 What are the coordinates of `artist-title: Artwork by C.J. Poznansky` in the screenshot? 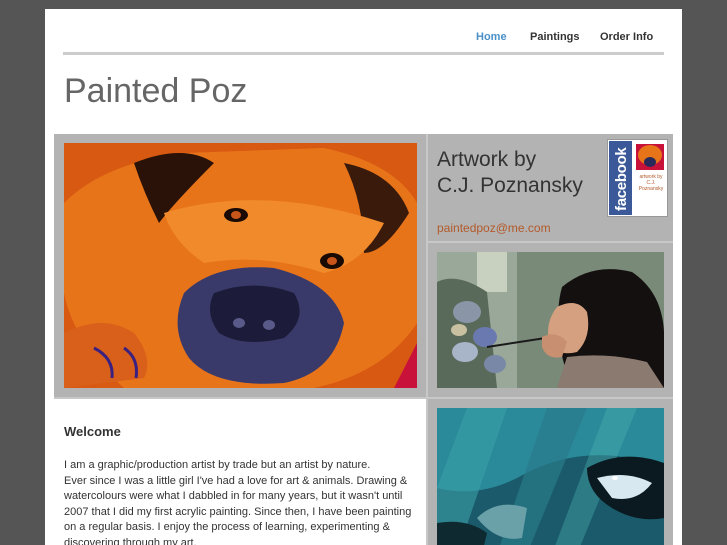 It's located at (510, 173).